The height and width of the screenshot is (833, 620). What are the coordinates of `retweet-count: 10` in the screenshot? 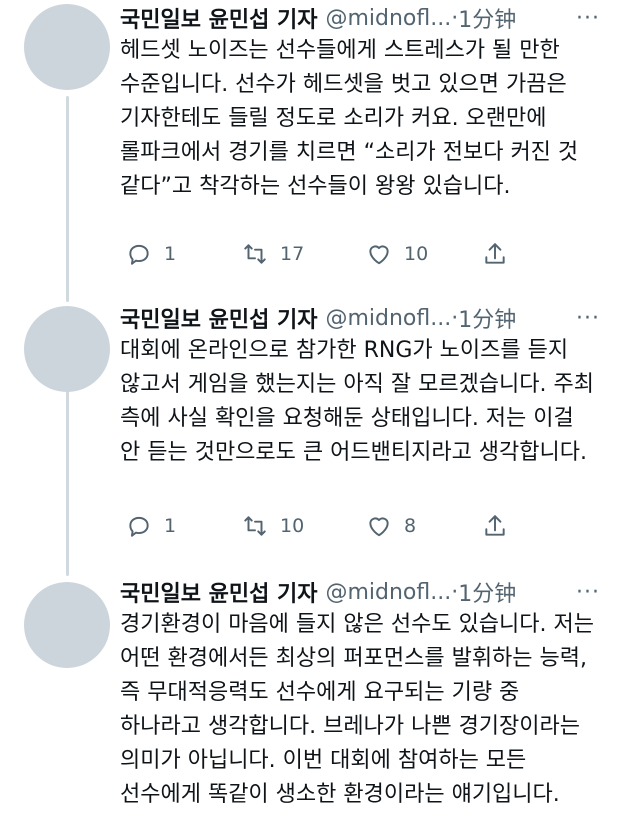 It's located at (292, 526).